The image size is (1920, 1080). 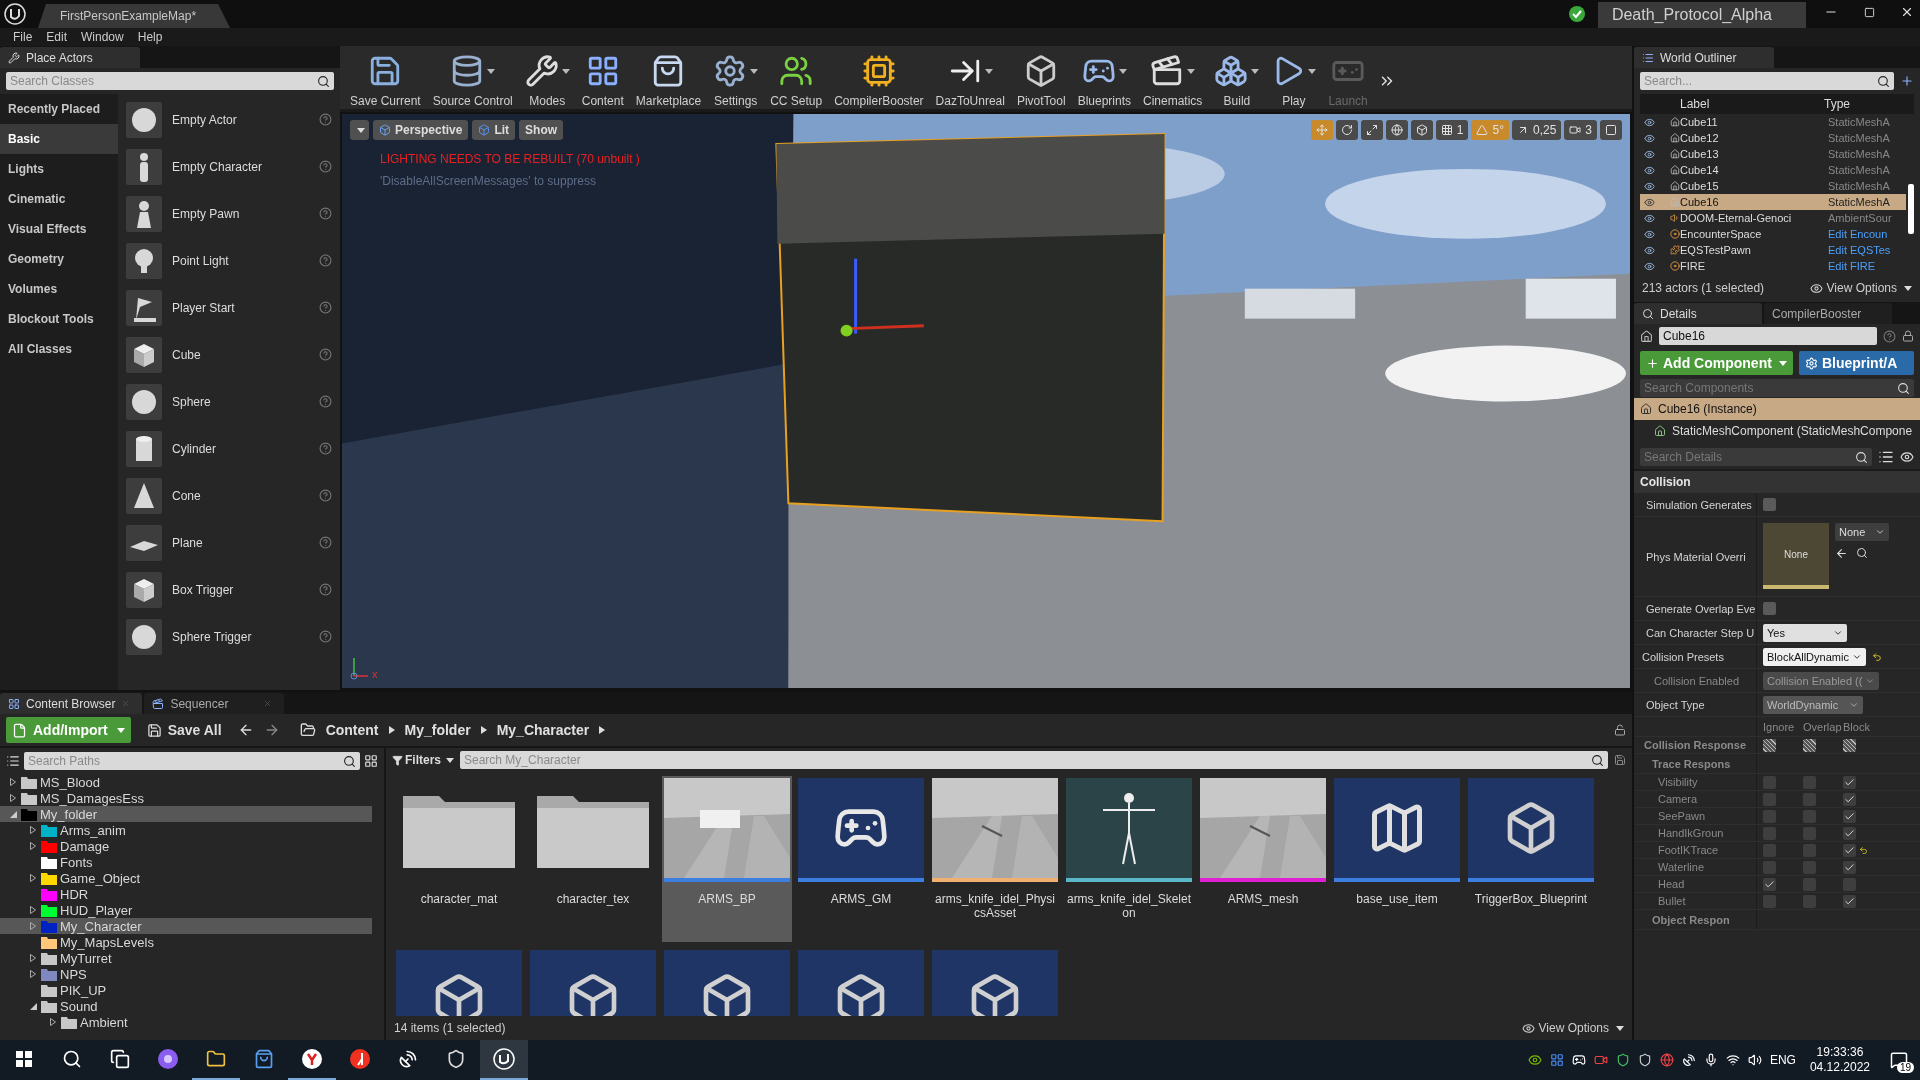 I want to click on video-icon, so click(x=1600, y=1060).